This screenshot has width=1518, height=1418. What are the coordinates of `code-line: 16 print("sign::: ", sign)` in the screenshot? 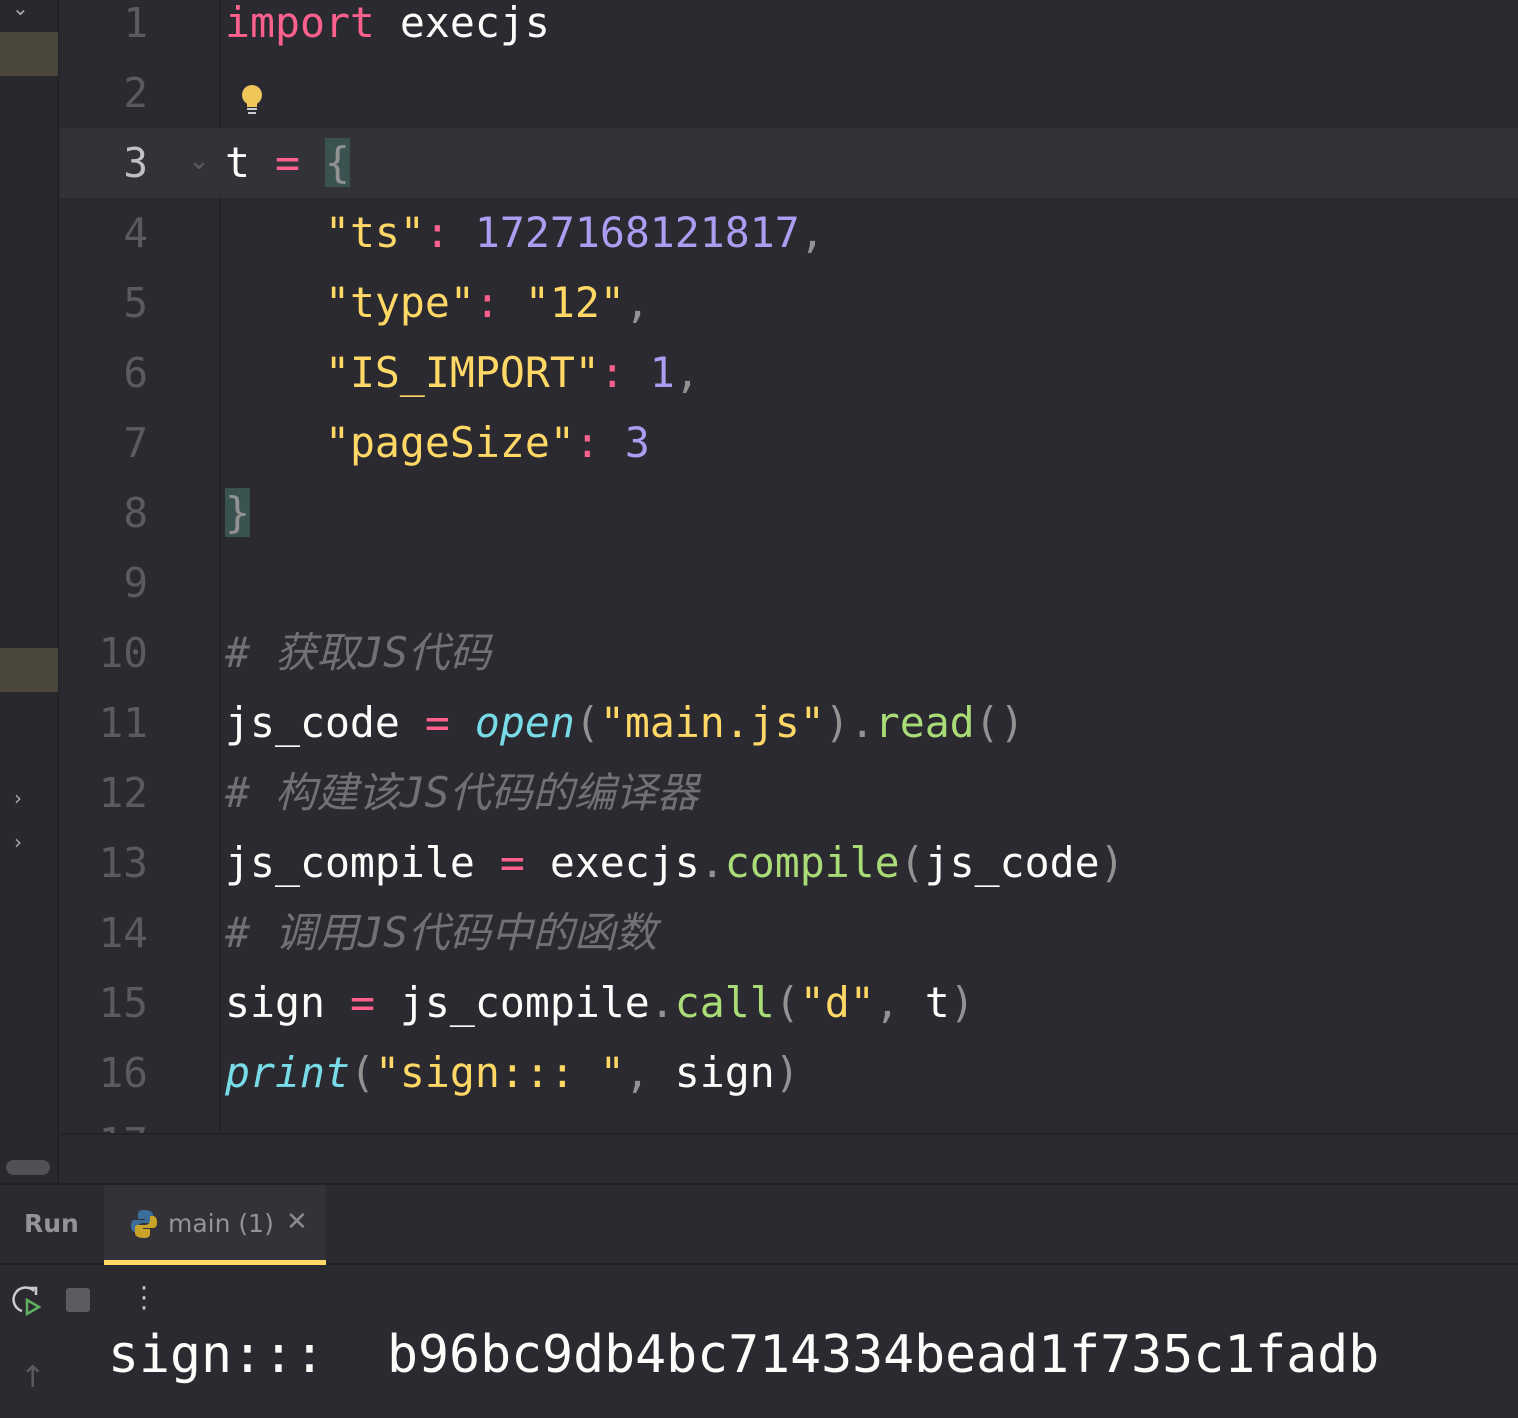 It's located at (789, 1073).